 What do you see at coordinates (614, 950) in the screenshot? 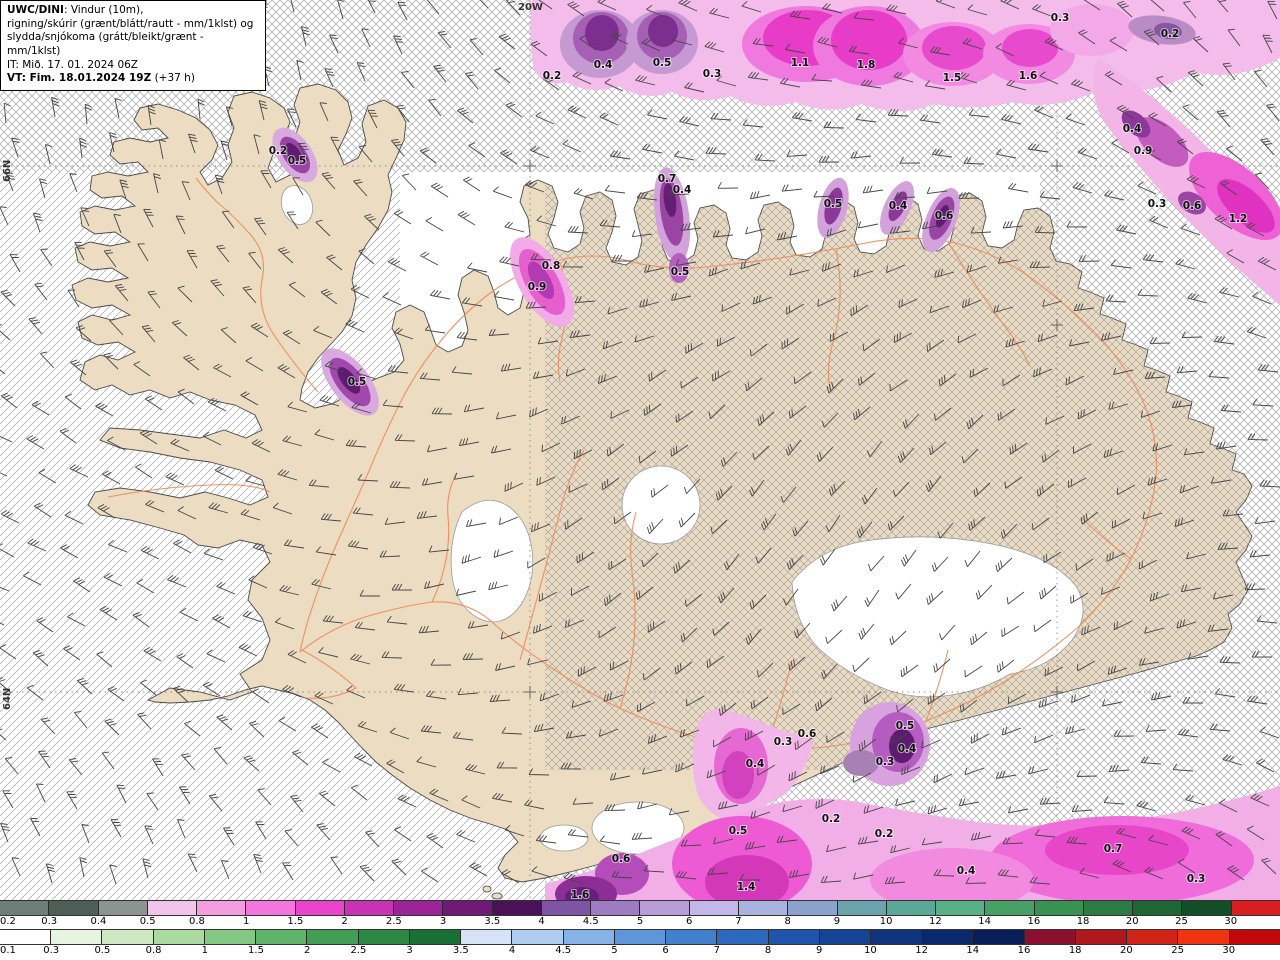
I see `legend-tick-label: 5` at bounding box center [614, 950].